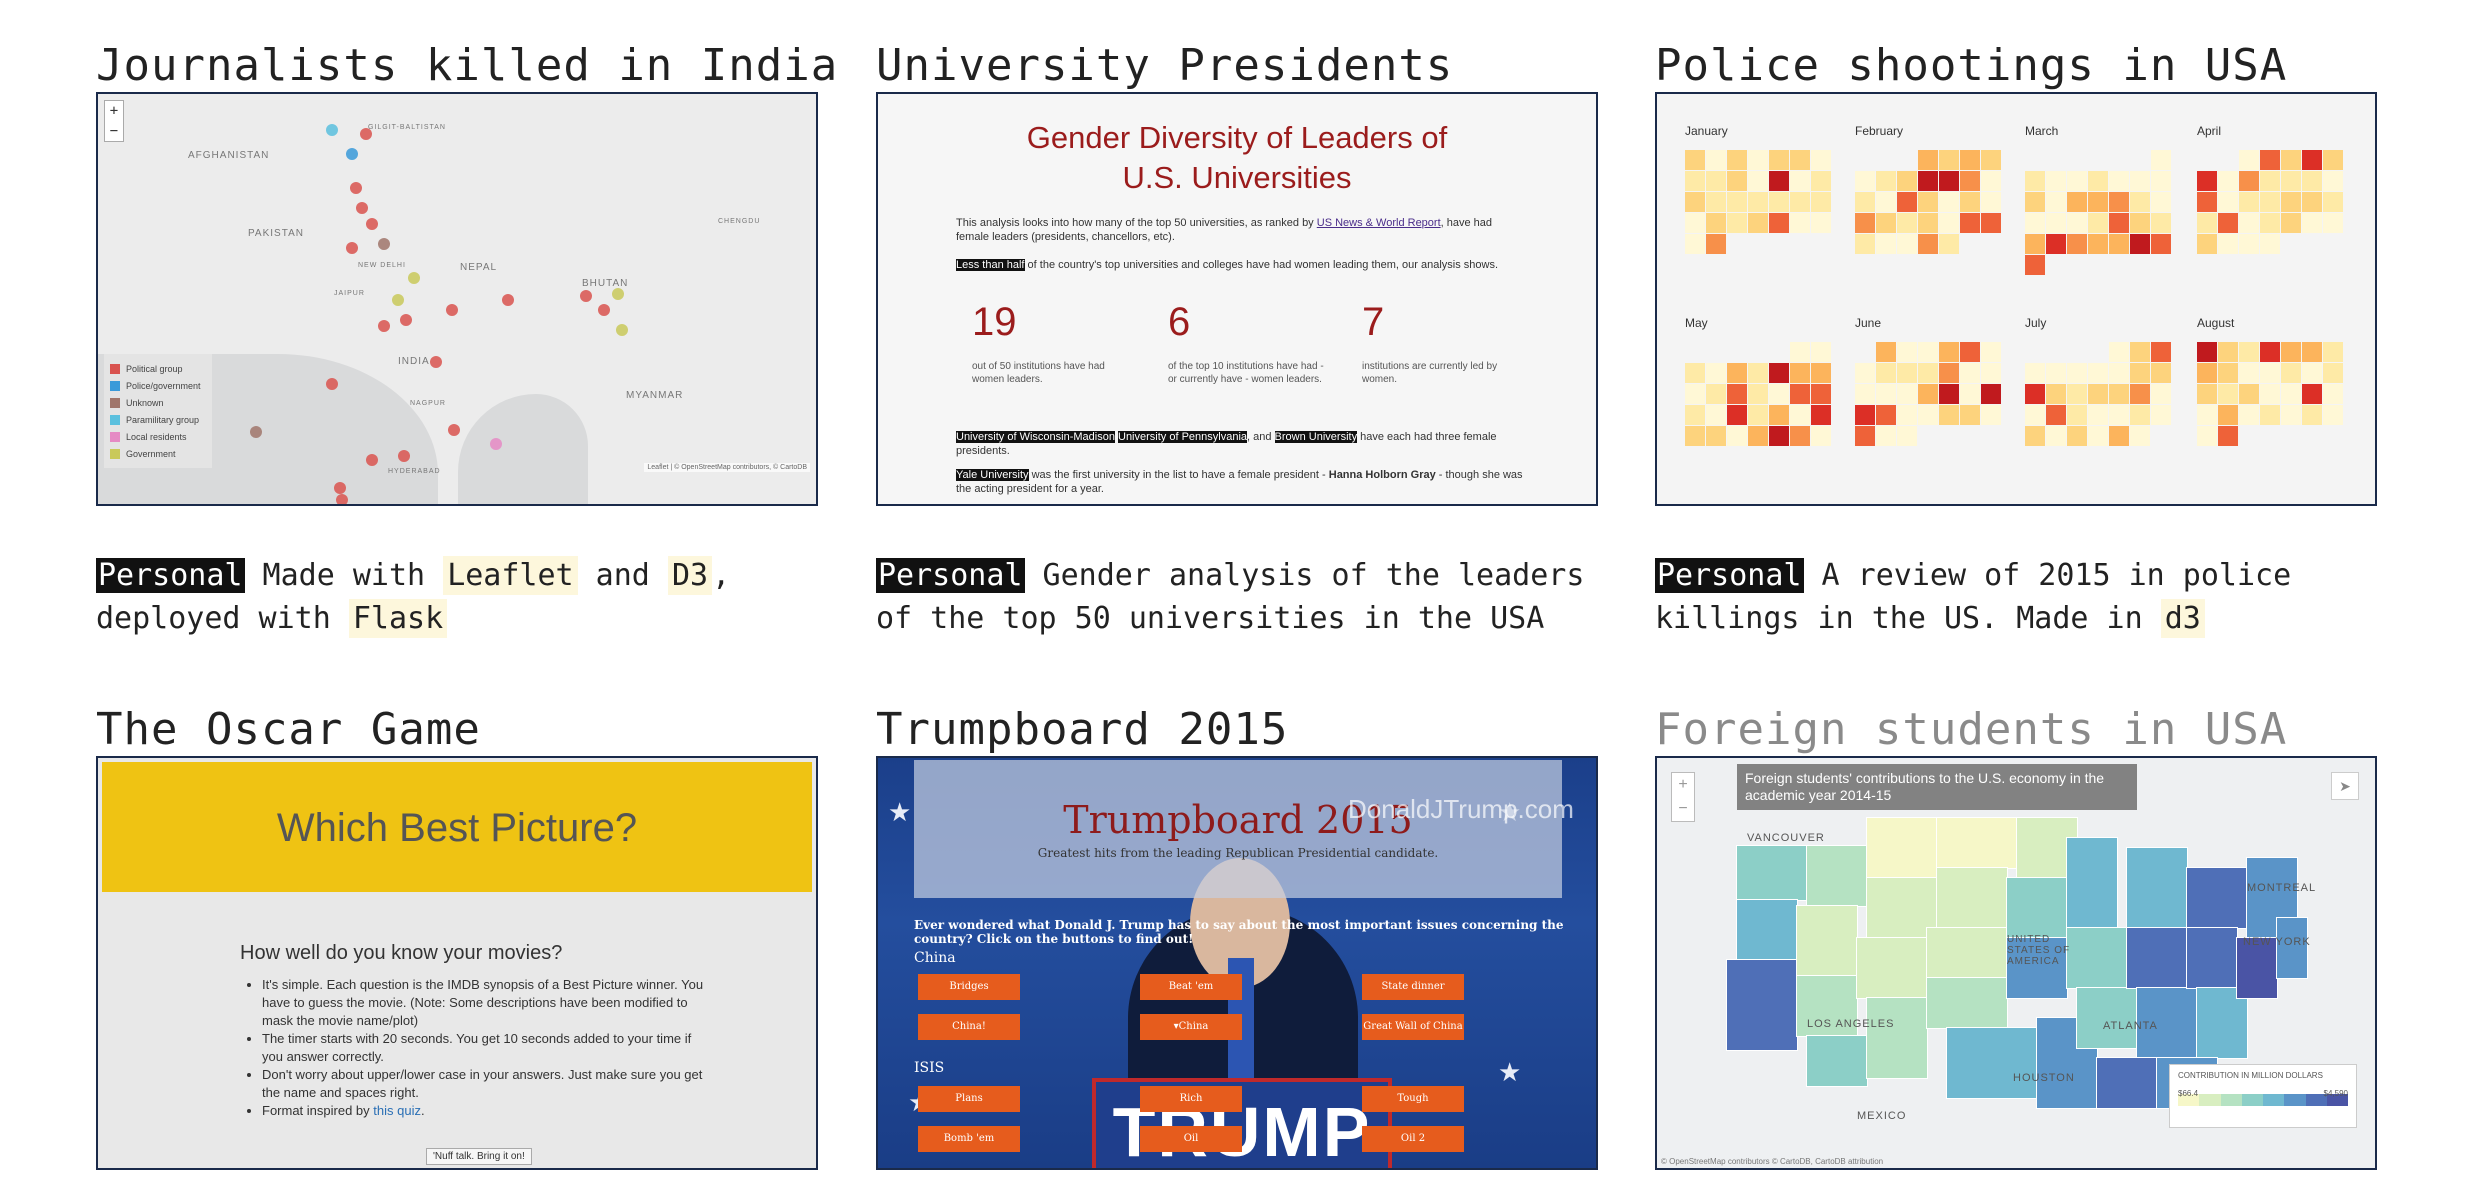 This screenshot has height=1200, width=2474. I want to click on project-title: Trumpboard 2015, so click(1237, 730).